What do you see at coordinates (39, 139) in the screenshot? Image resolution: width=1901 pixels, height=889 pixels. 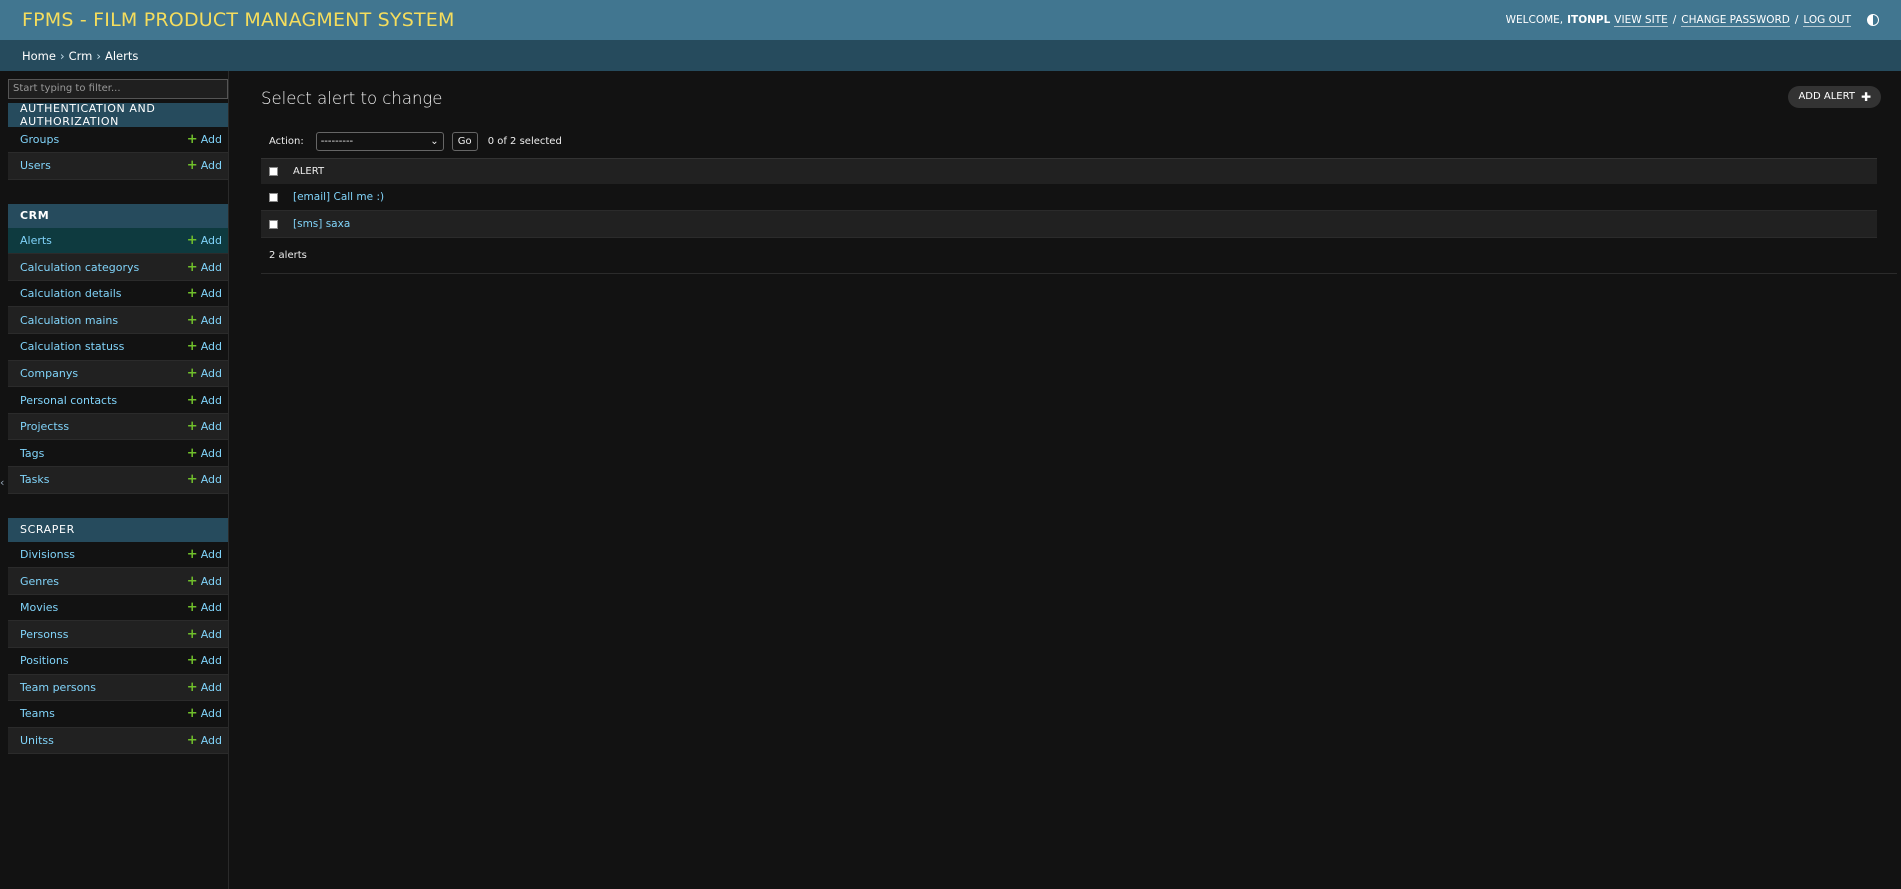 I see `model-link: Groups` at bounding box center [39, 139].